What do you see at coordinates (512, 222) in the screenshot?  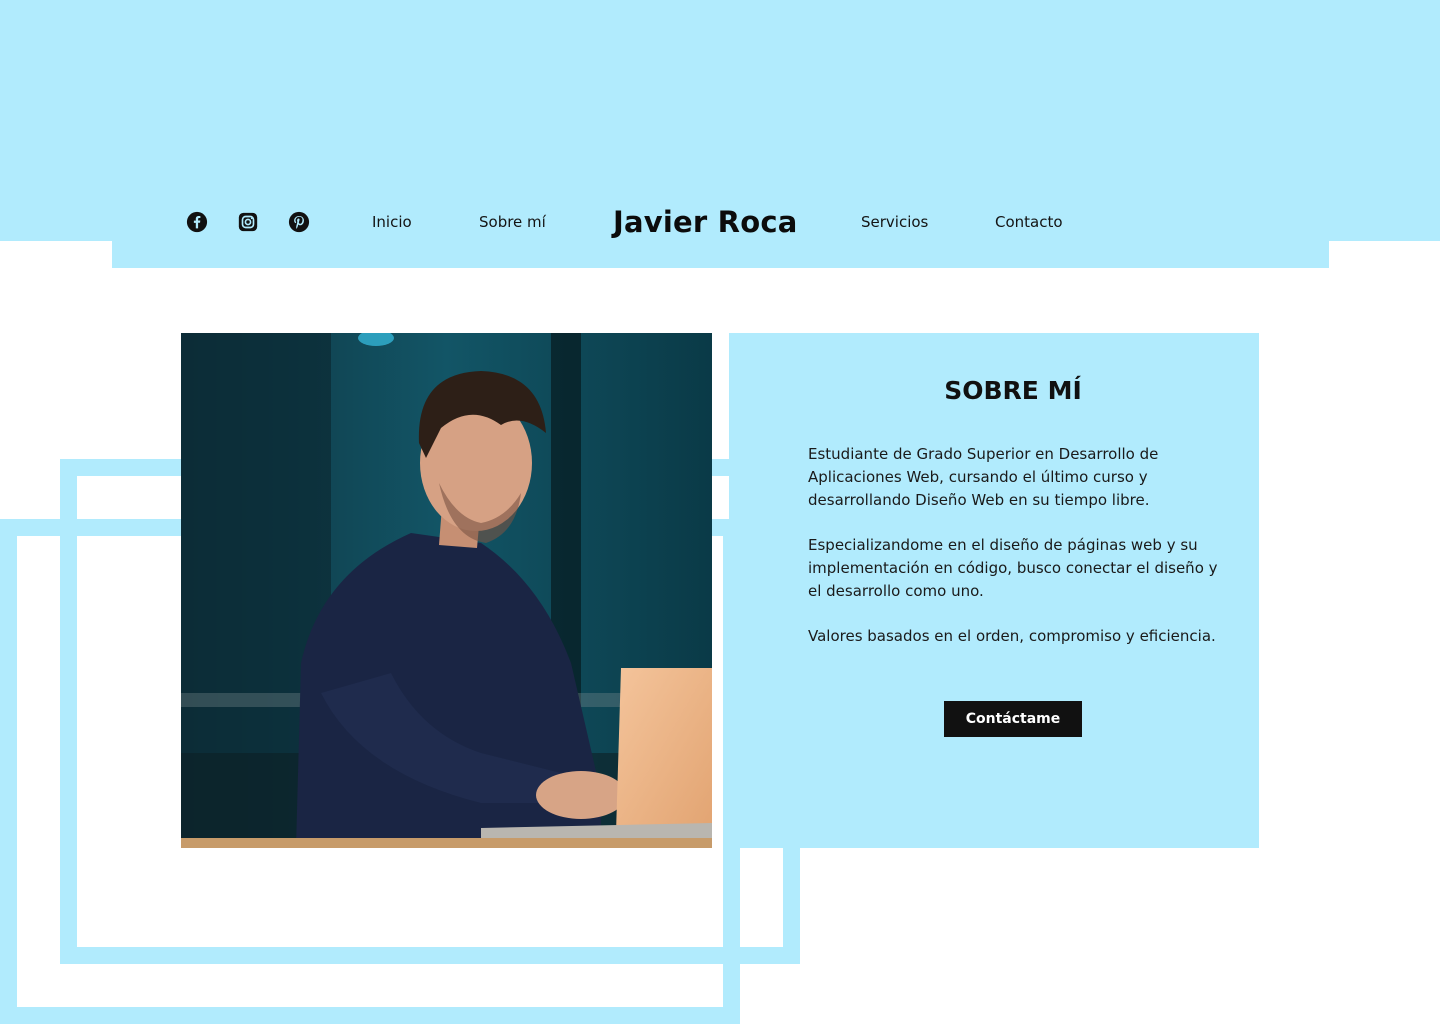 I see `nav-link-sobre-mi: Sobre mí` at bounding box center [512, 222].